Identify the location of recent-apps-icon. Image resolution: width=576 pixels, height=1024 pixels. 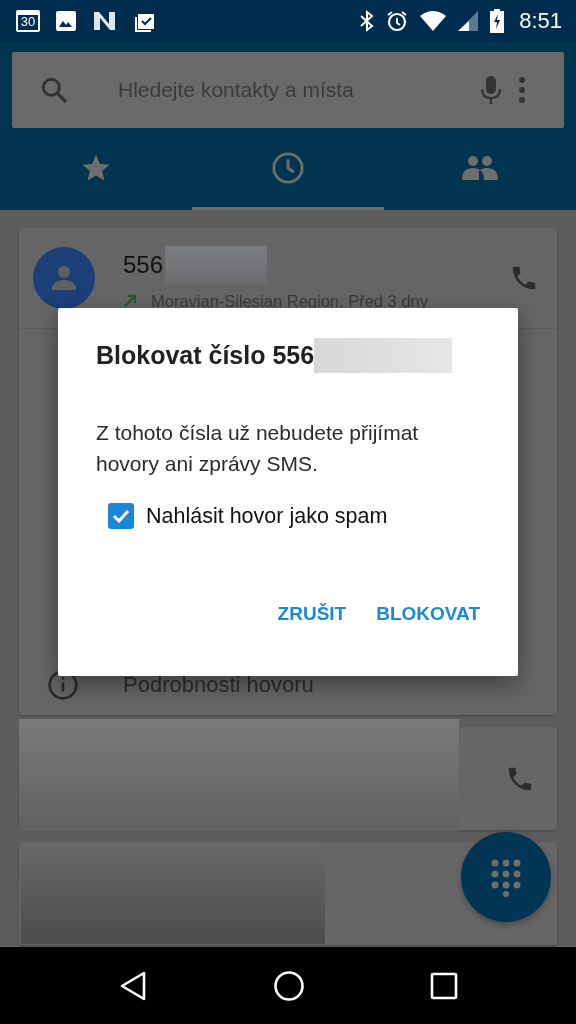
(443, 985).